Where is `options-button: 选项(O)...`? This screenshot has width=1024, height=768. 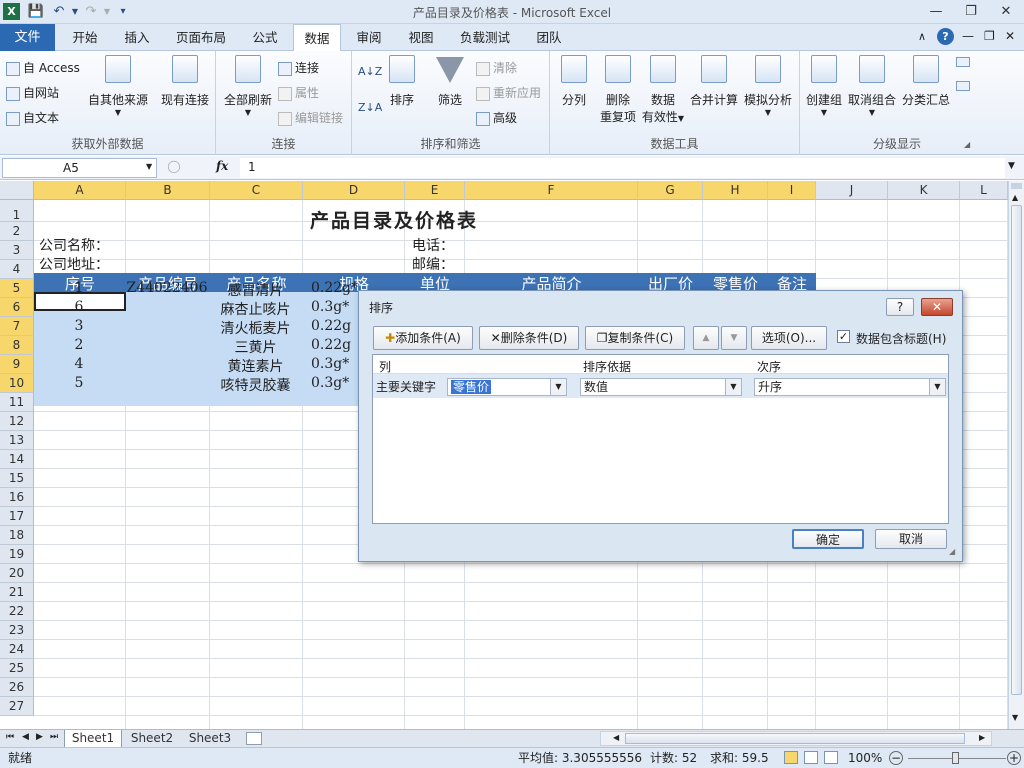 options-button: 选项(O)... is located at coordinates (789, 338).